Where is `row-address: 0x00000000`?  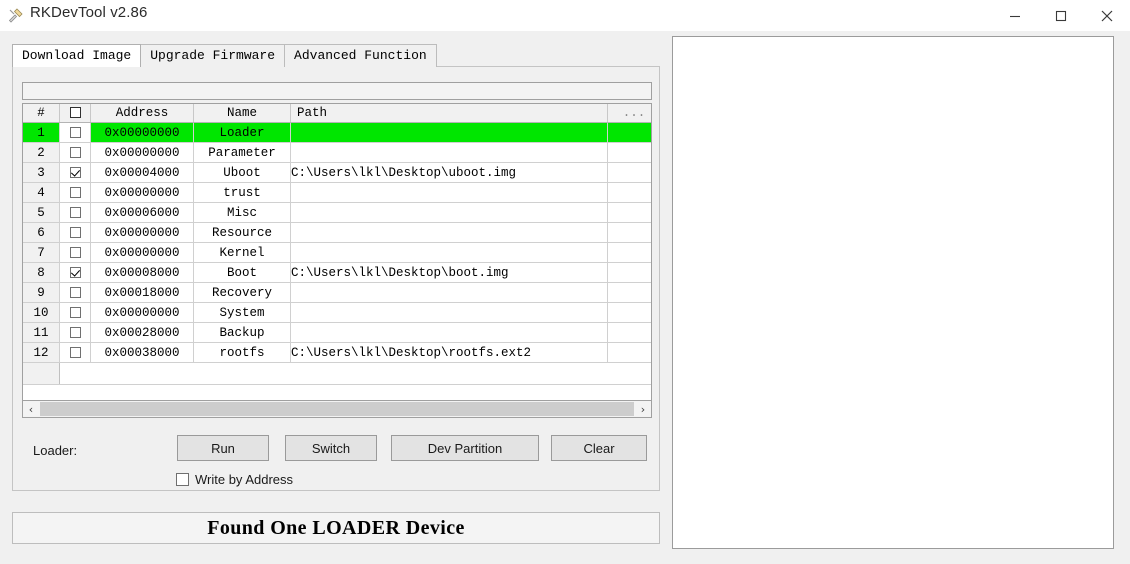
row-address: 0x00000000 is located at coordinates (142, 252).